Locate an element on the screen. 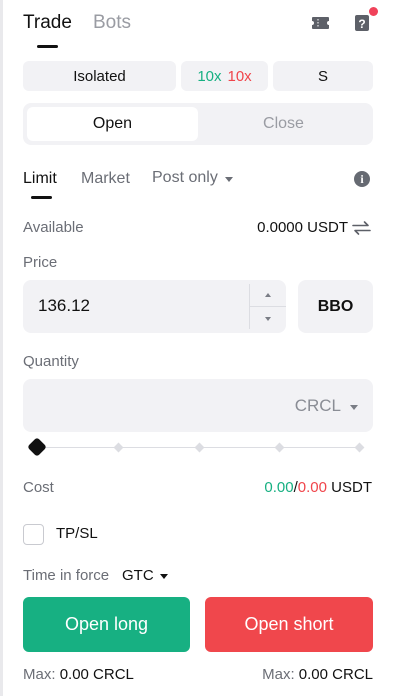  stepper-divider is located at coordinates (268, 306).